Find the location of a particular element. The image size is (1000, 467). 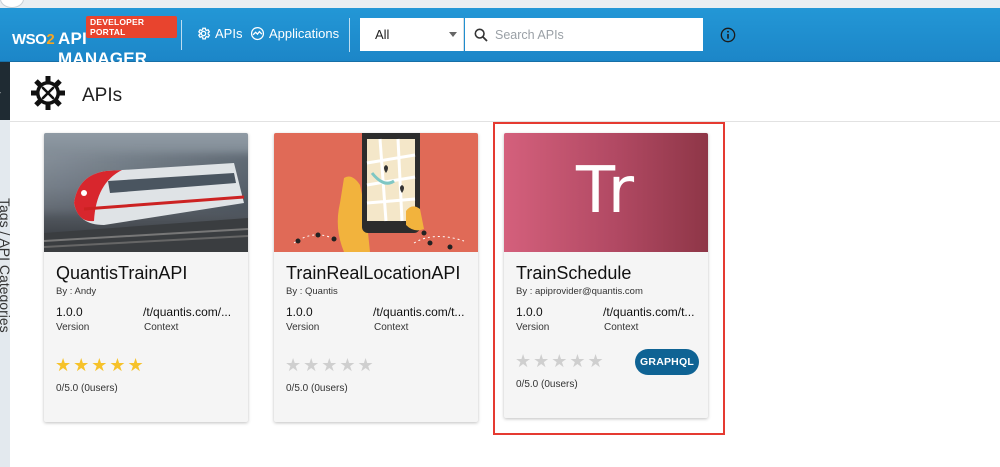

api-provider: By : Andy is located at coordinates (76, 291).